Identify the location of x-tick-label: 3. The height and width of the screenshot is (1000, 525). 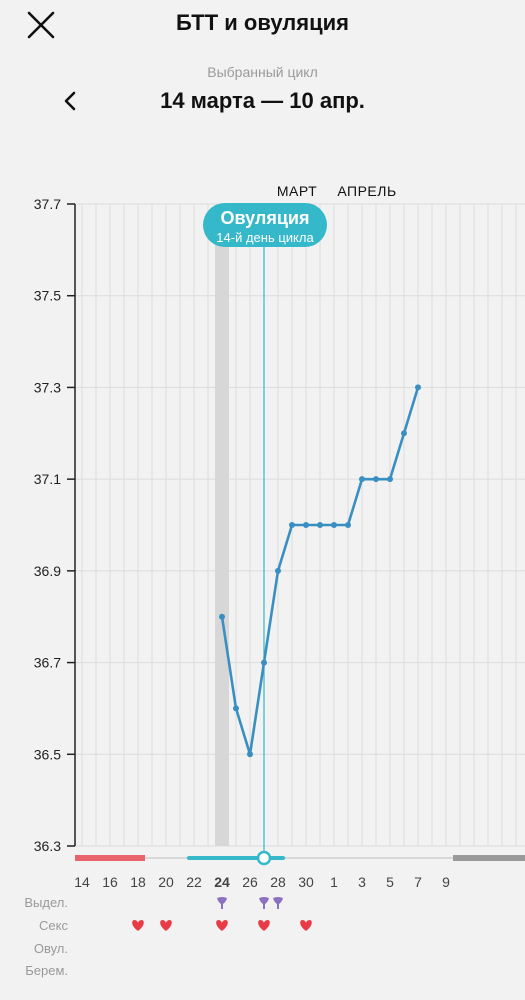
(362, 882).